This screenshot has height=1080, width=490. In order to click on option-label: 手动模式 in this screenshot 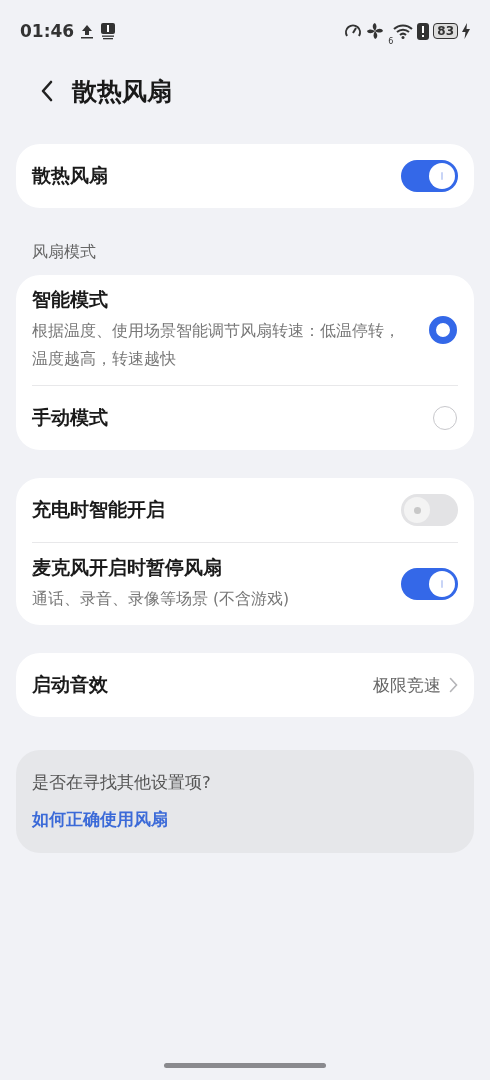, I will do `click(70, 417)`.